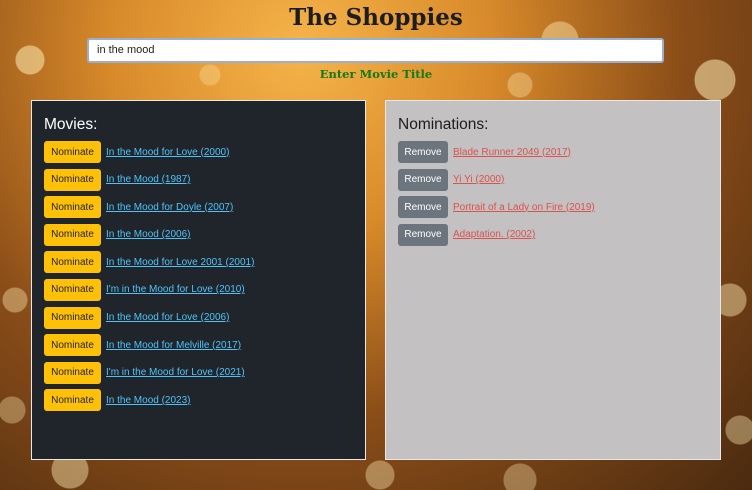 Image resolution: width=752 pixels, height=490 pixels. I want to click on movie-row: Nominate In the Mood for Doyle (2007), so click(198, 207).